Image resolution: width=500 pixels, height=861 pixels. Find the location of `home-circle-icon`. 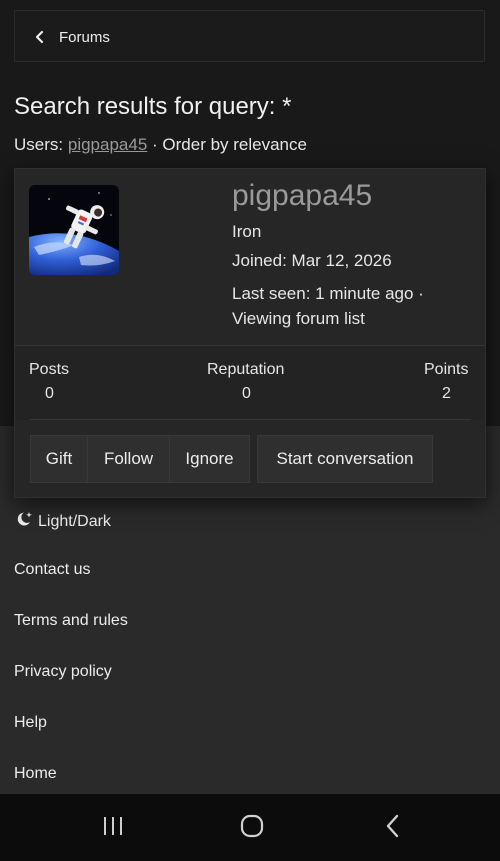

home-circle-icon is located at coordinates (252, 828).